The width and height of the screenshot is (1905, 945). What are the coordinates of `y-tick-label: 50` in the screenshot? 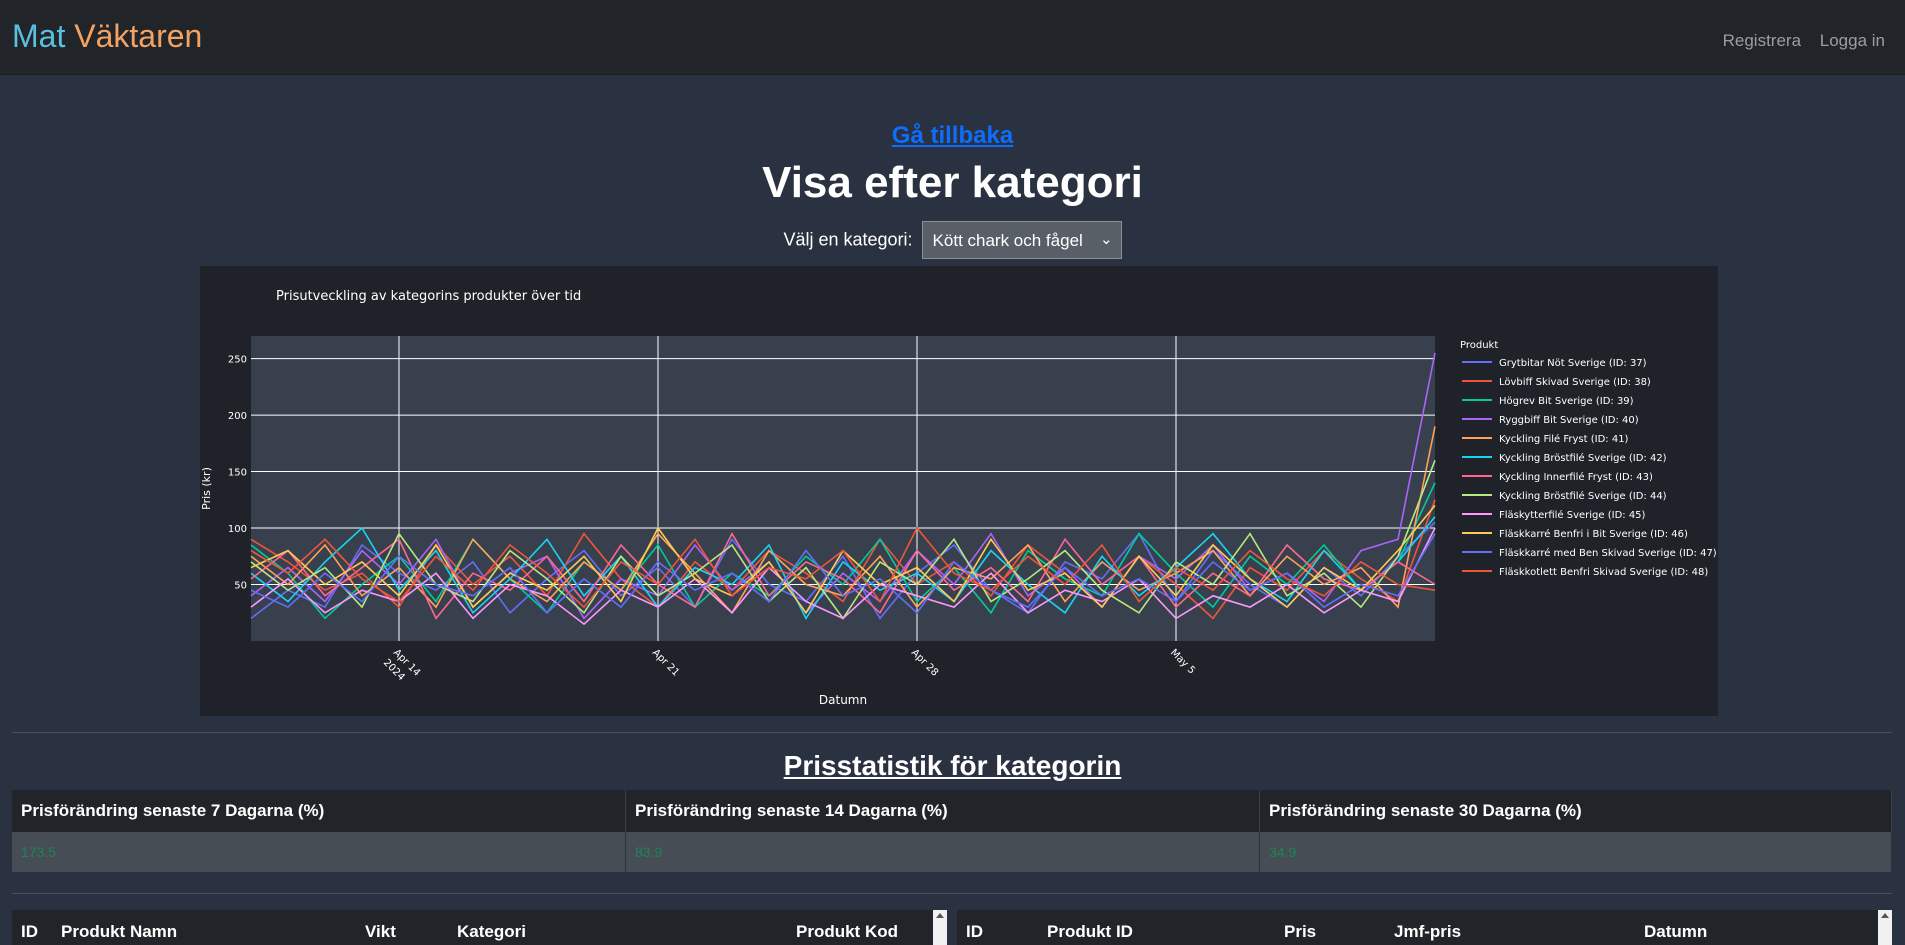 It's located at (240, 586).